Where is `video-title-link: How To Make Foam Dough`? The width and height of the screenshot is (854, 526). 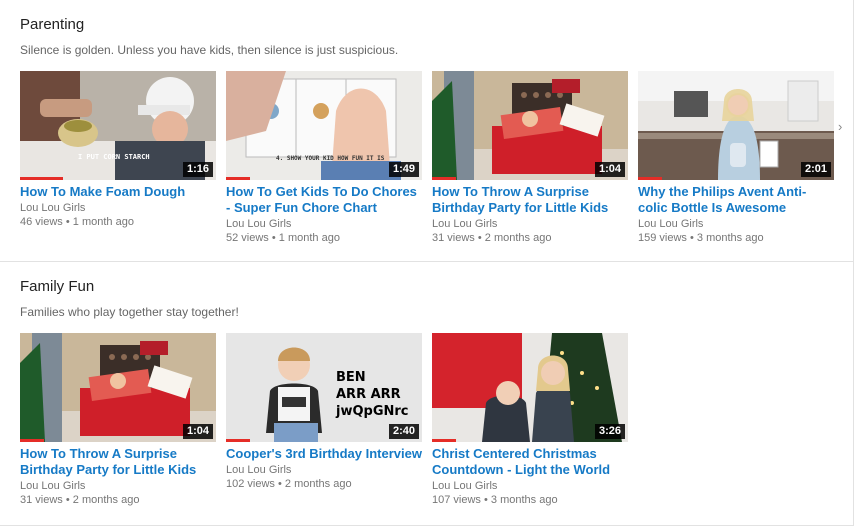
video-title-link: How To Make Foam Dough is located at coordinates (118, 192).